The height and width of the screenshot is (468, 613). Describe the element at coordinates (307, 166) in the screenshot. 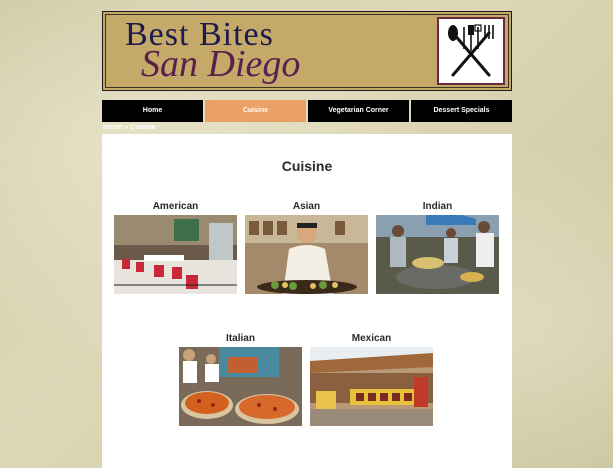

I see `page-title: Cuisine` at that location.